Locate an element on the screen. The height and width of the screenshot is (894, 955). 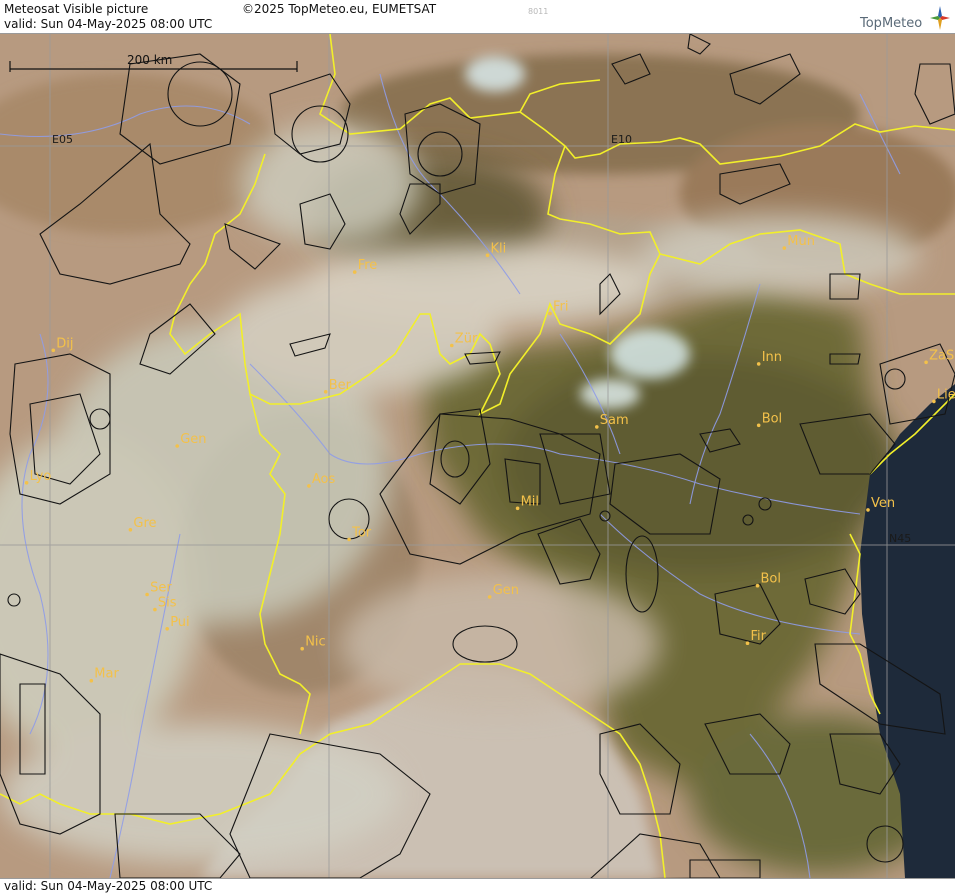
city-dot-zas is located at coordinates (926, 362).